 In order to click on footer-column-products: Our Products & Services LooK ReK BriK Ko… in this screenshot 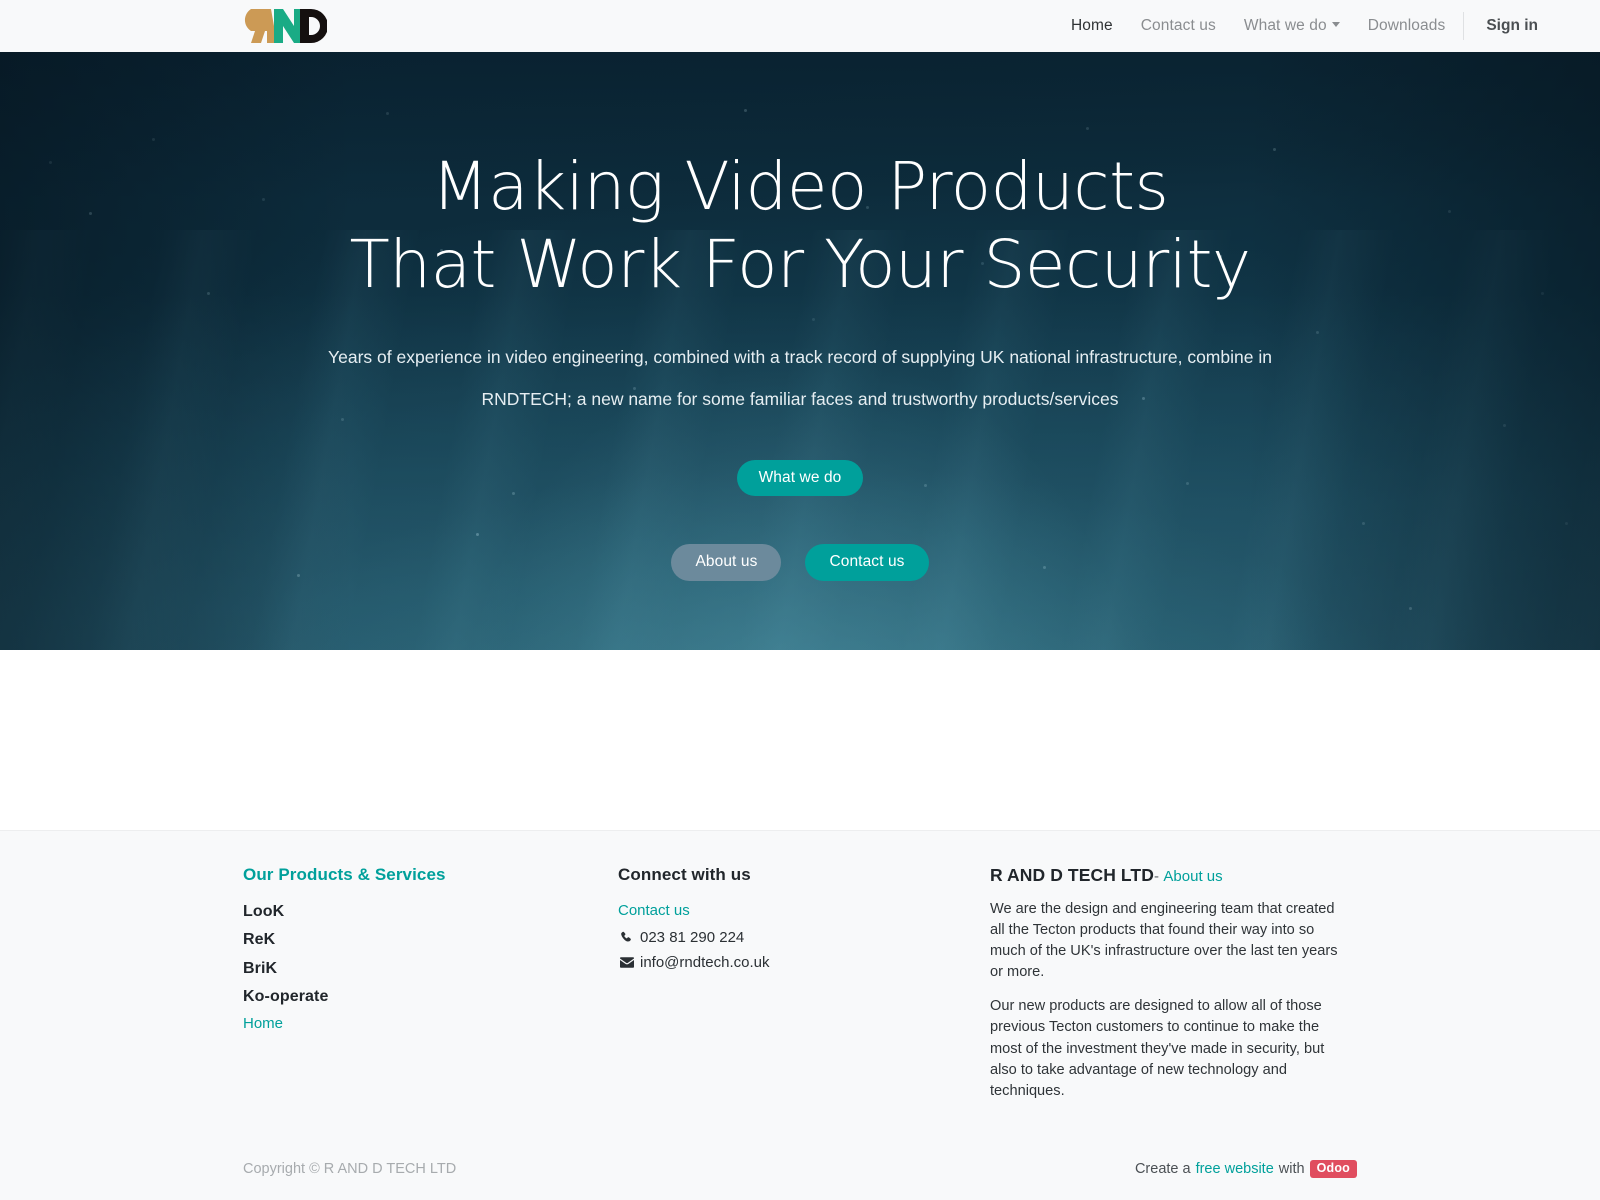, I will do `click(430, 951)`.